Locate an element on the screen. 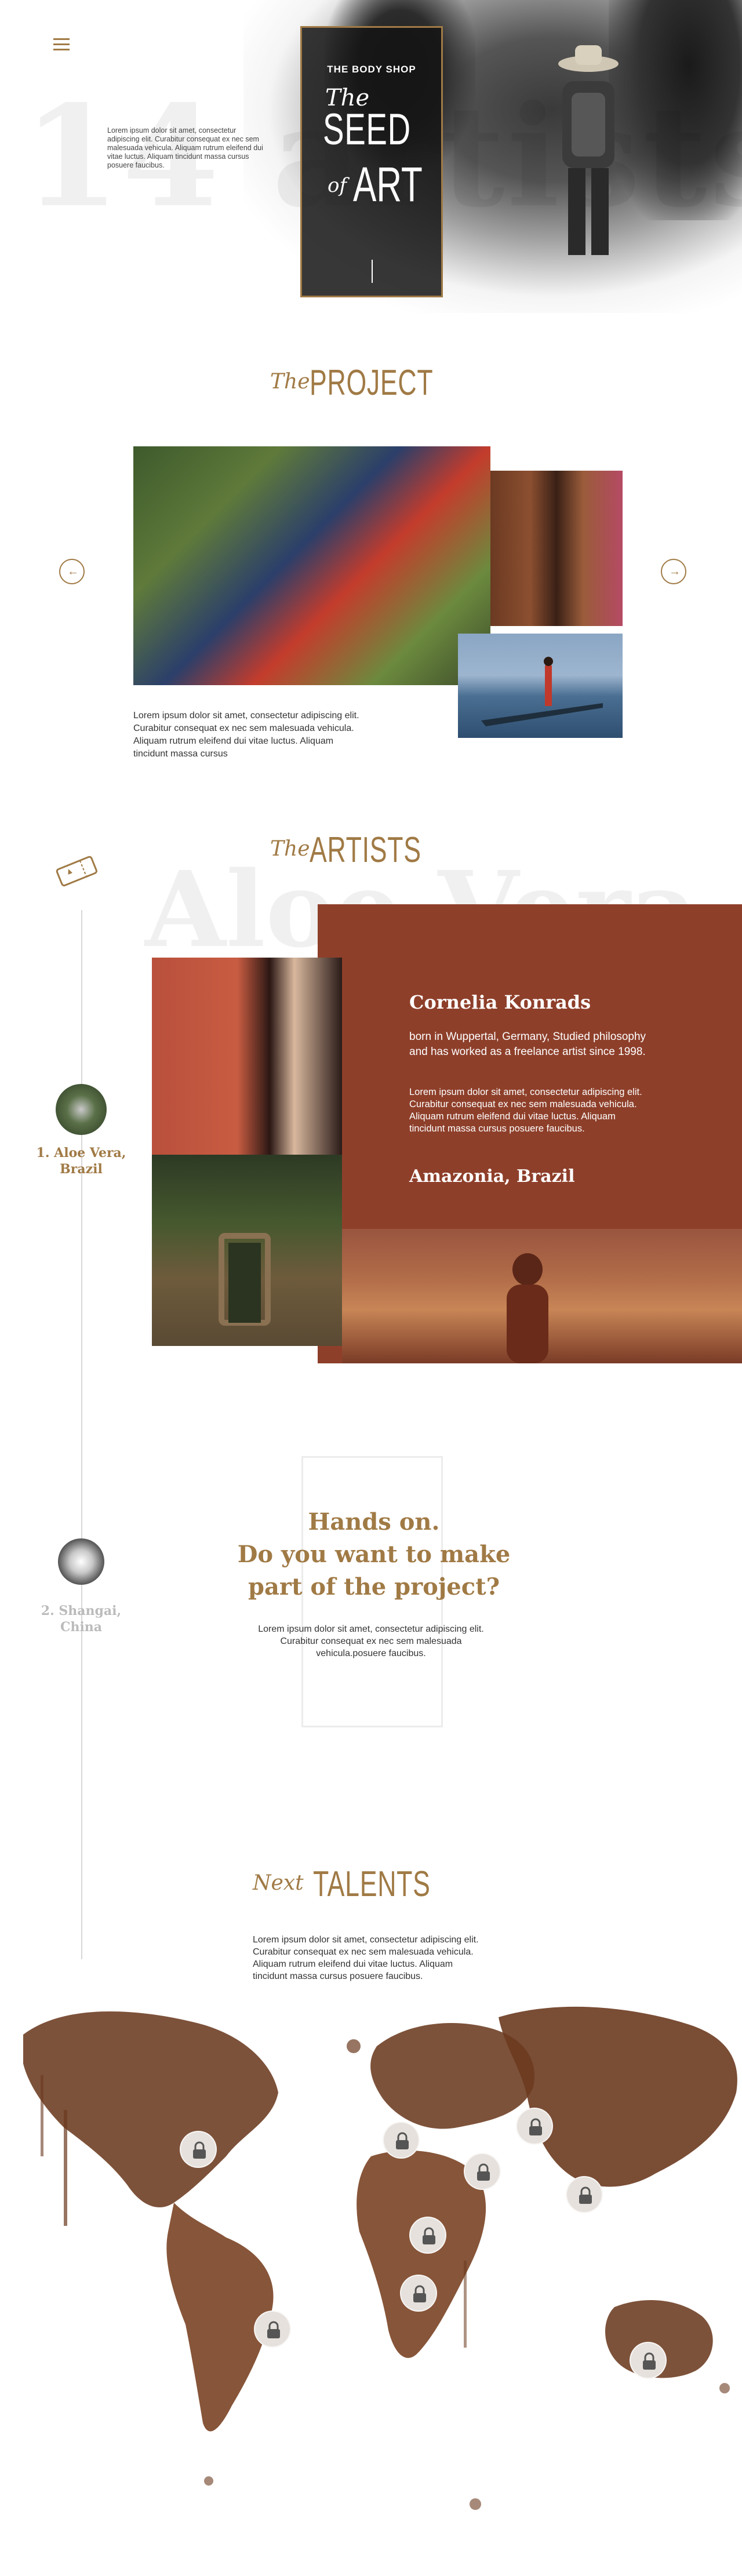 This screenshot has height=2576, width=742. map-pin-eastern-europe is located at coordinates (483, 2171).